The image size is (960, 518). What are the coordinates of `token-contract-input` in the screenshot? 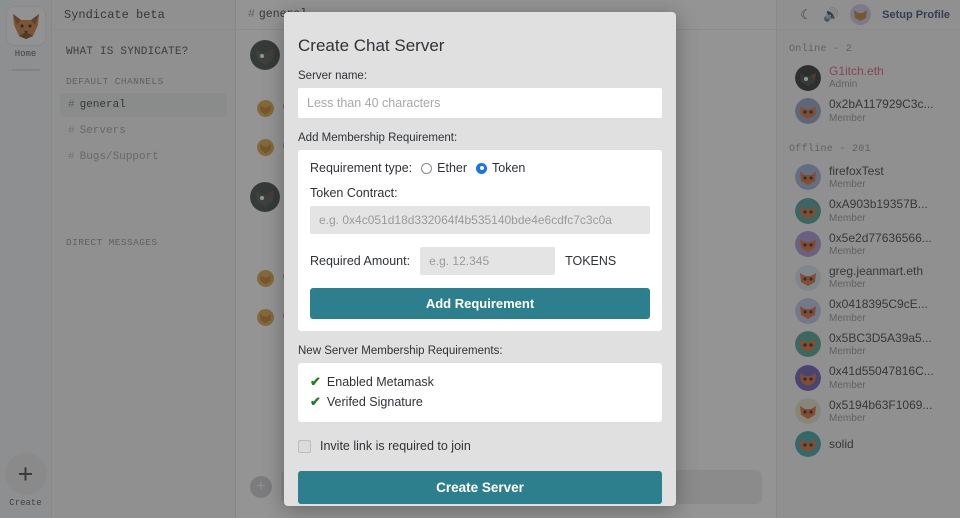 It's located at (480, 220).